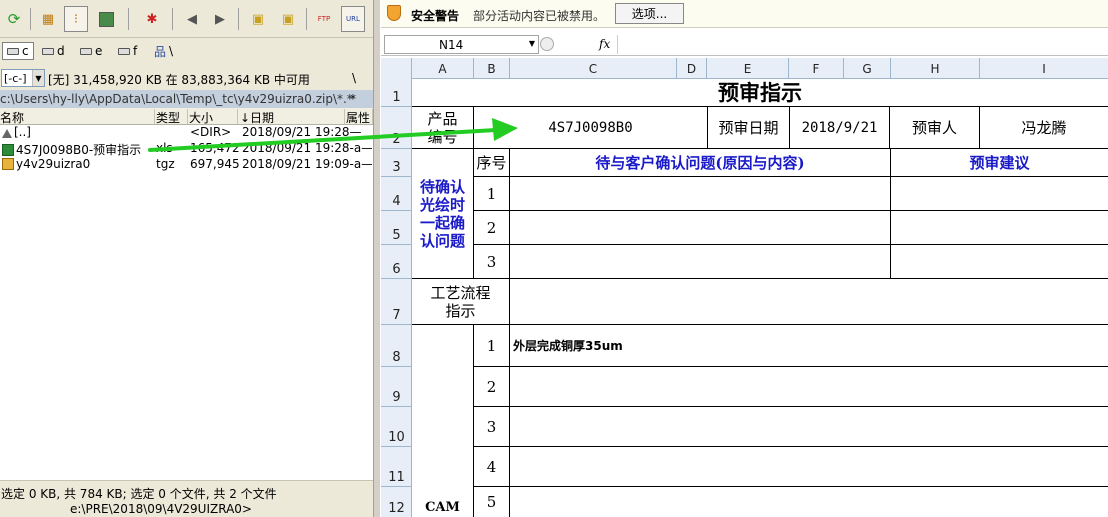 Image resolution: width=1108 pixels, height=517 pixels. I want to click on seq-number: 2, so click(492, 228).